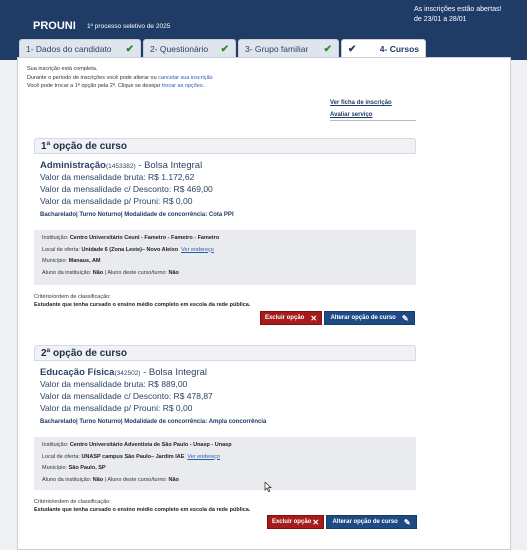 This screenshot has height=550, width=527. I want to click on tab-label: 1- Dados do candidato, so click(69, 49).